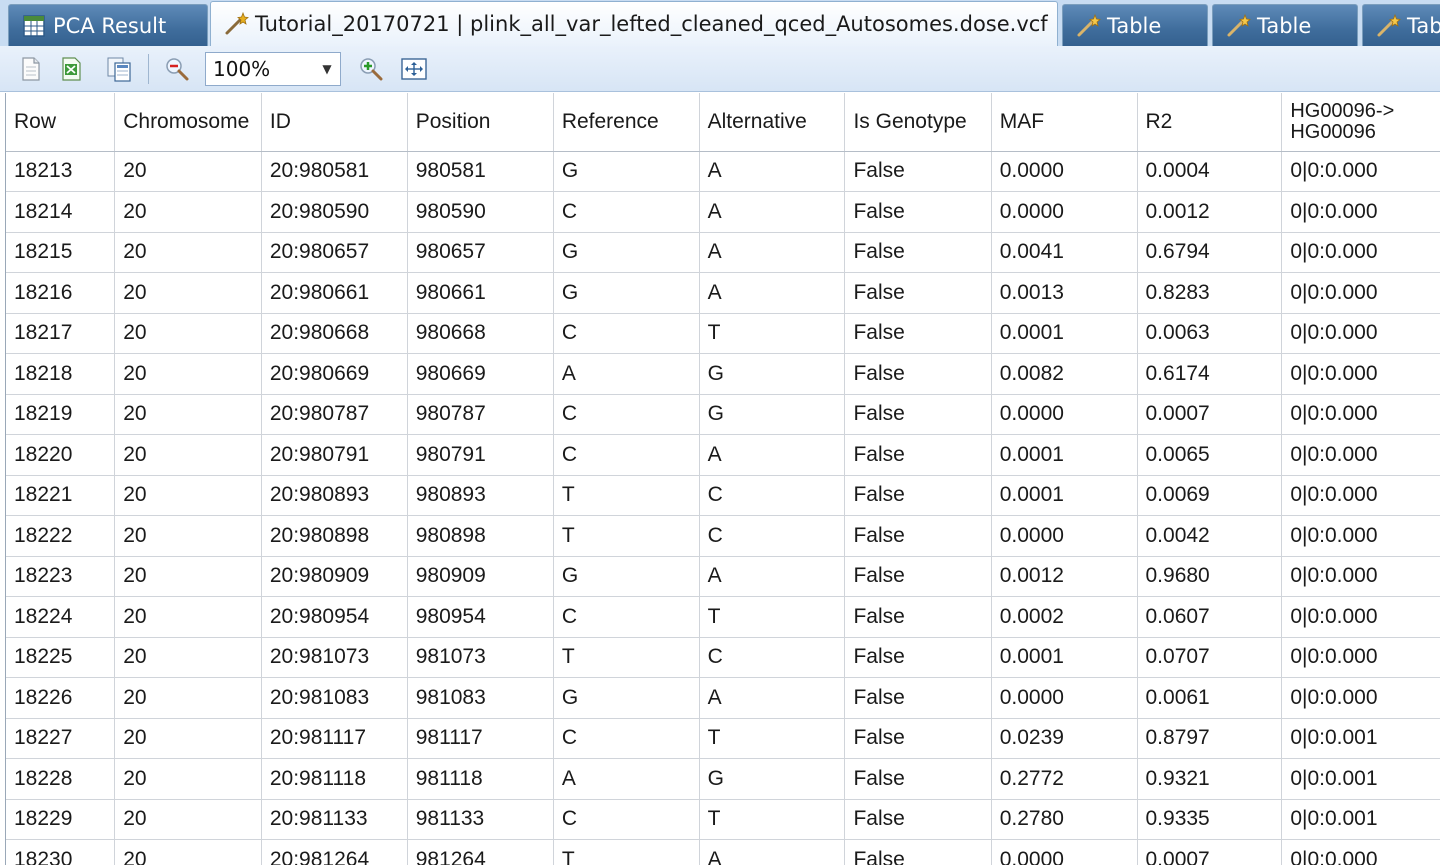 Image resolution: width=1440 pixels, height=865 pixels. I want to click on chevron-down-icon: ▼, so click(327, 69).